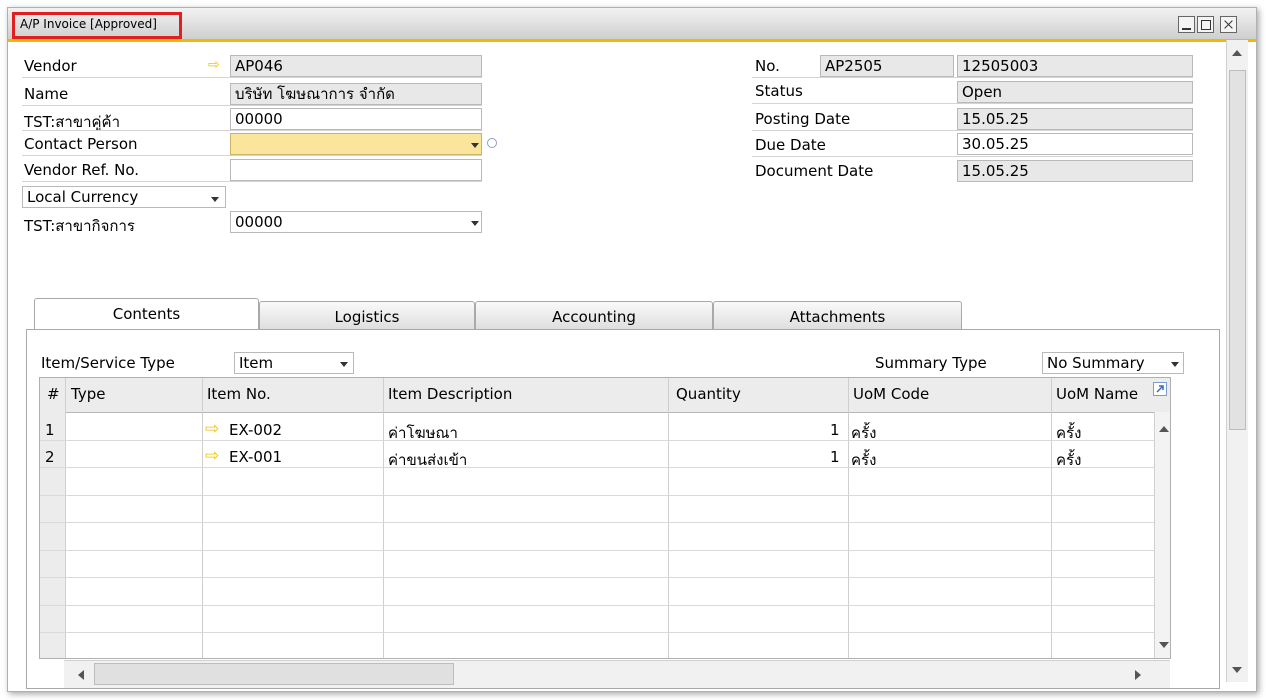  Describe the element at coordinates (450, 394) in the screenshot. I see `column-header-item-description: Item Description` at that location.